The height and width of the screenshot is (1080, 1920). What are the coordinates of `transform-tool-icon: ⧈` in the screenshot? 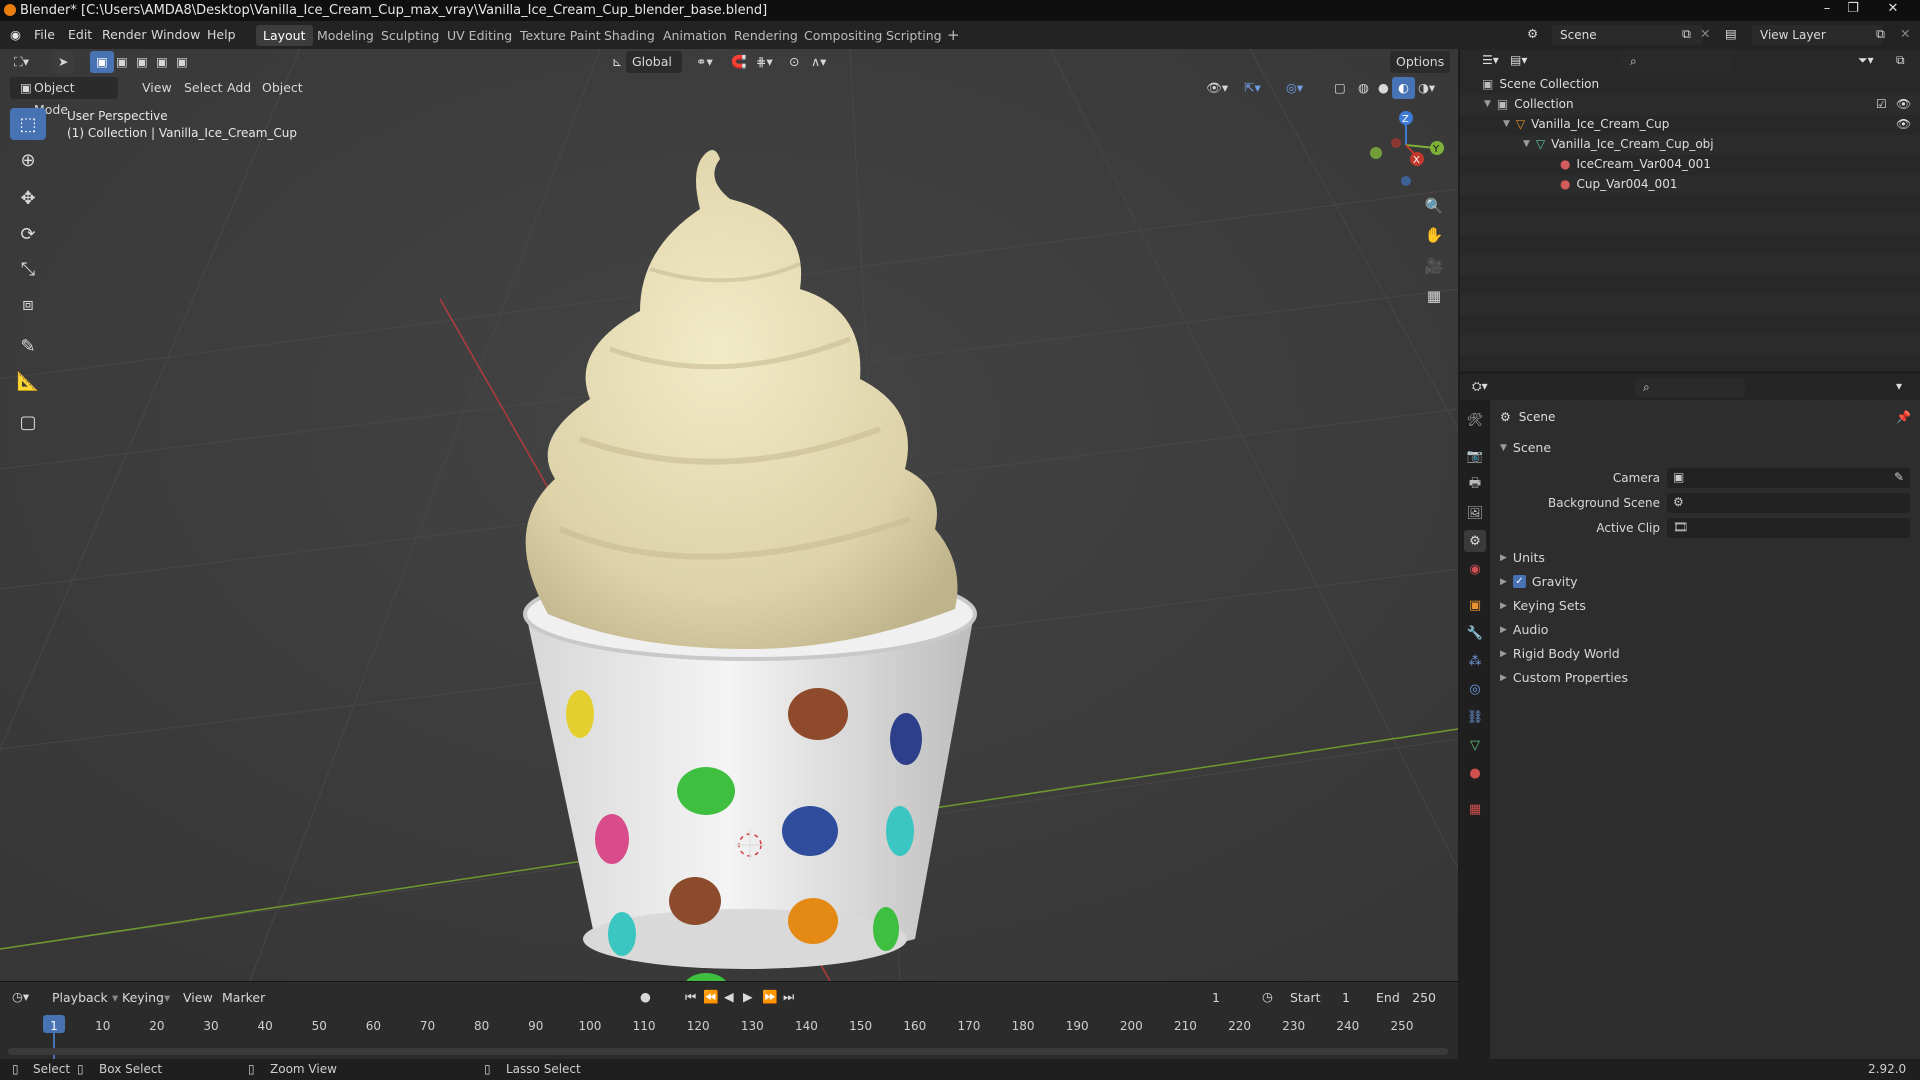 It's located at (28, 304).